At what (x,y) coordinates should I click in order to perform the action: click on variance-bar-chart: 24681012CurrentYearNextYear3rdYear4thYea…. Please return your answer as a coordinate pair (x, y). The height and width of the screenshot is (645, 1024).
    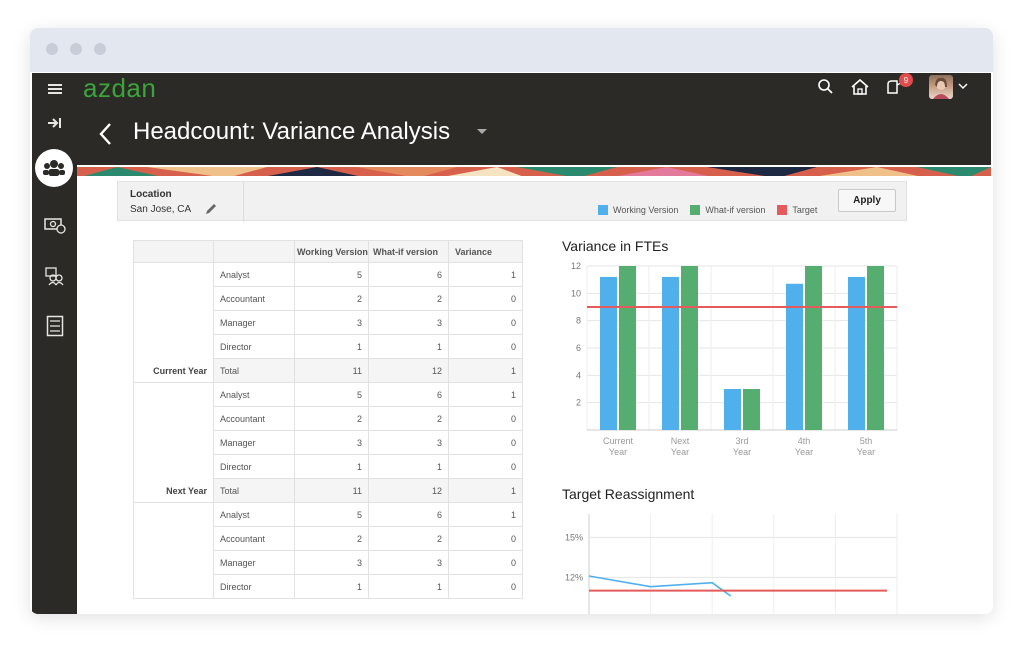
    Looking at the image, I should click on (734, 359).